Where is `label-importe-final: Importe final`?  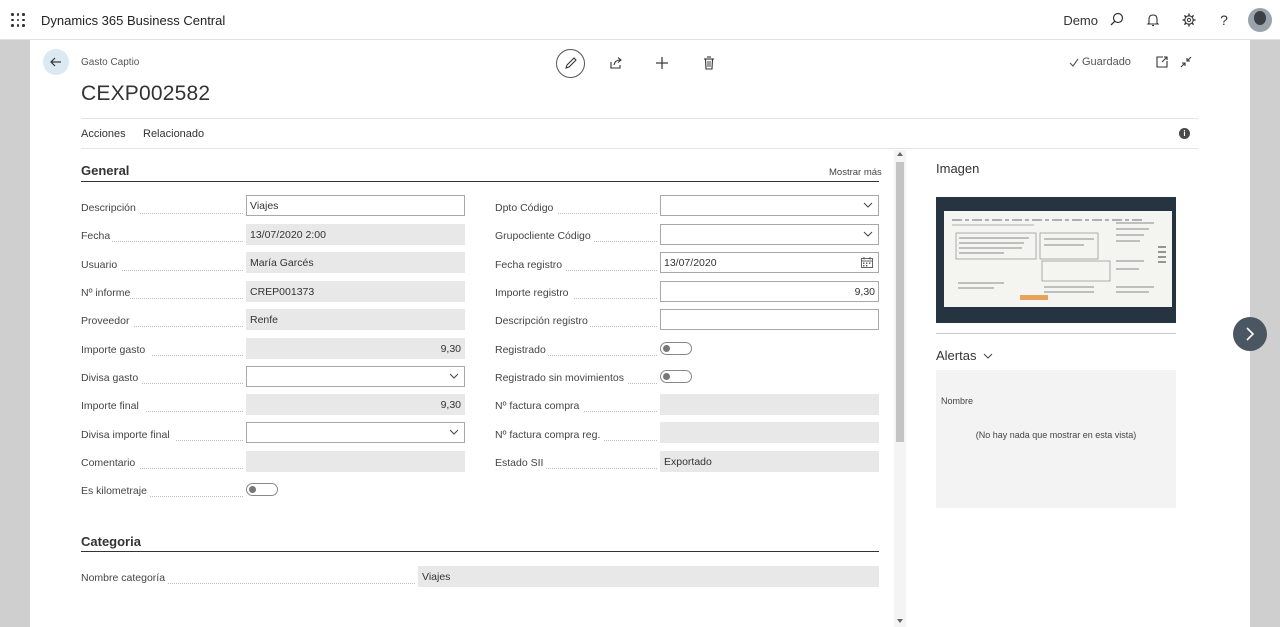
label-importe-final: Importe final is located at coordinates (110, 406).